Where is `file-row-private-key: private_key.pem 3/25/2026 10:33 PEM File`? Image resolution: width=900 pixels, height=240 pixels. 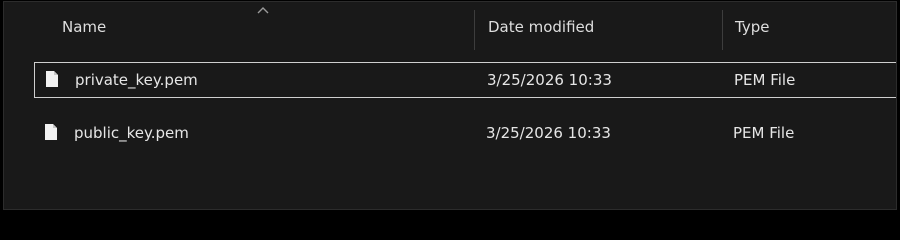 file-row-private-key: private_key.pem 3/25/2026 10:33 PEM File is located at coordinates (465, 80).